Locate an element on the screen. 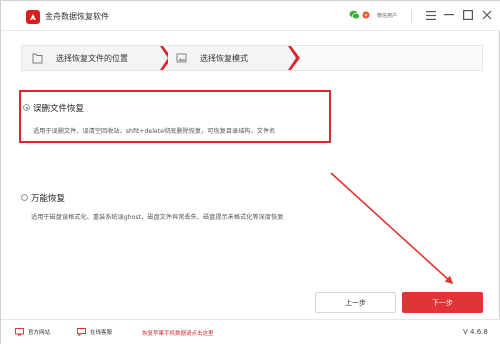  previous-step-button: 上一步 is located at coordinates (355, 302).